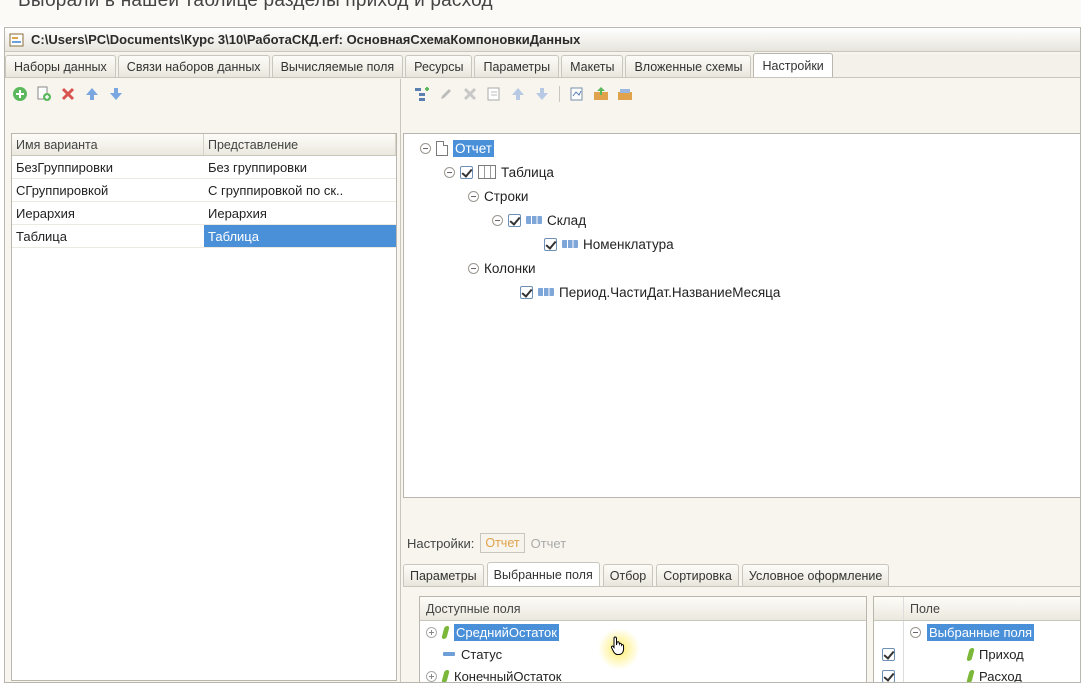  Describe the element at coordinates (981, 632) in the screenshot. I see `field-group-label: Выбранные поля` at that location.